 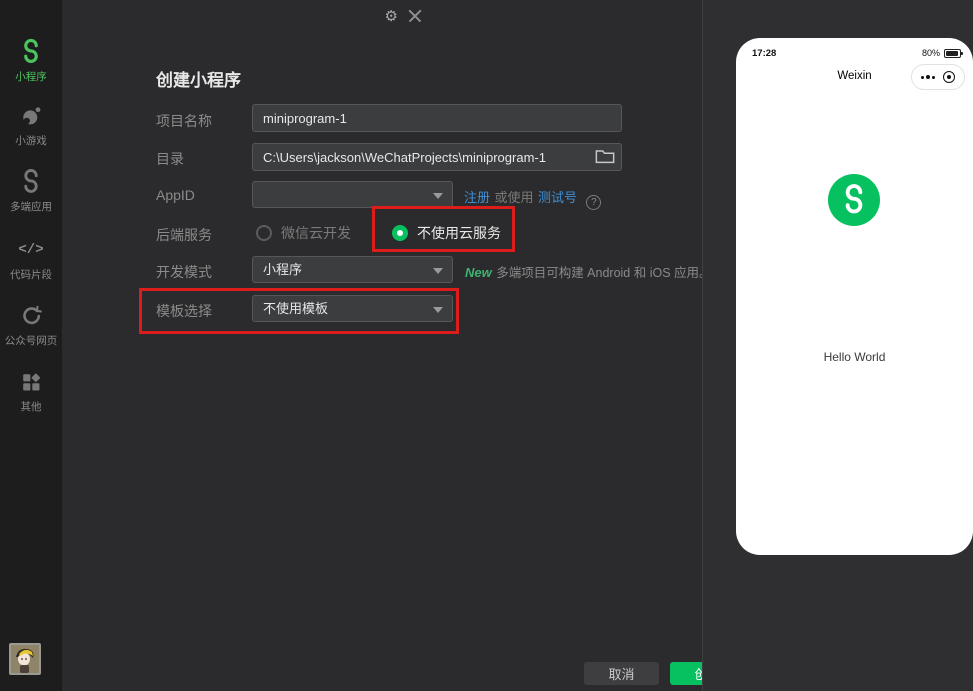 I want to click on hello-world-text: Hello World, so click(x=854, y=357).